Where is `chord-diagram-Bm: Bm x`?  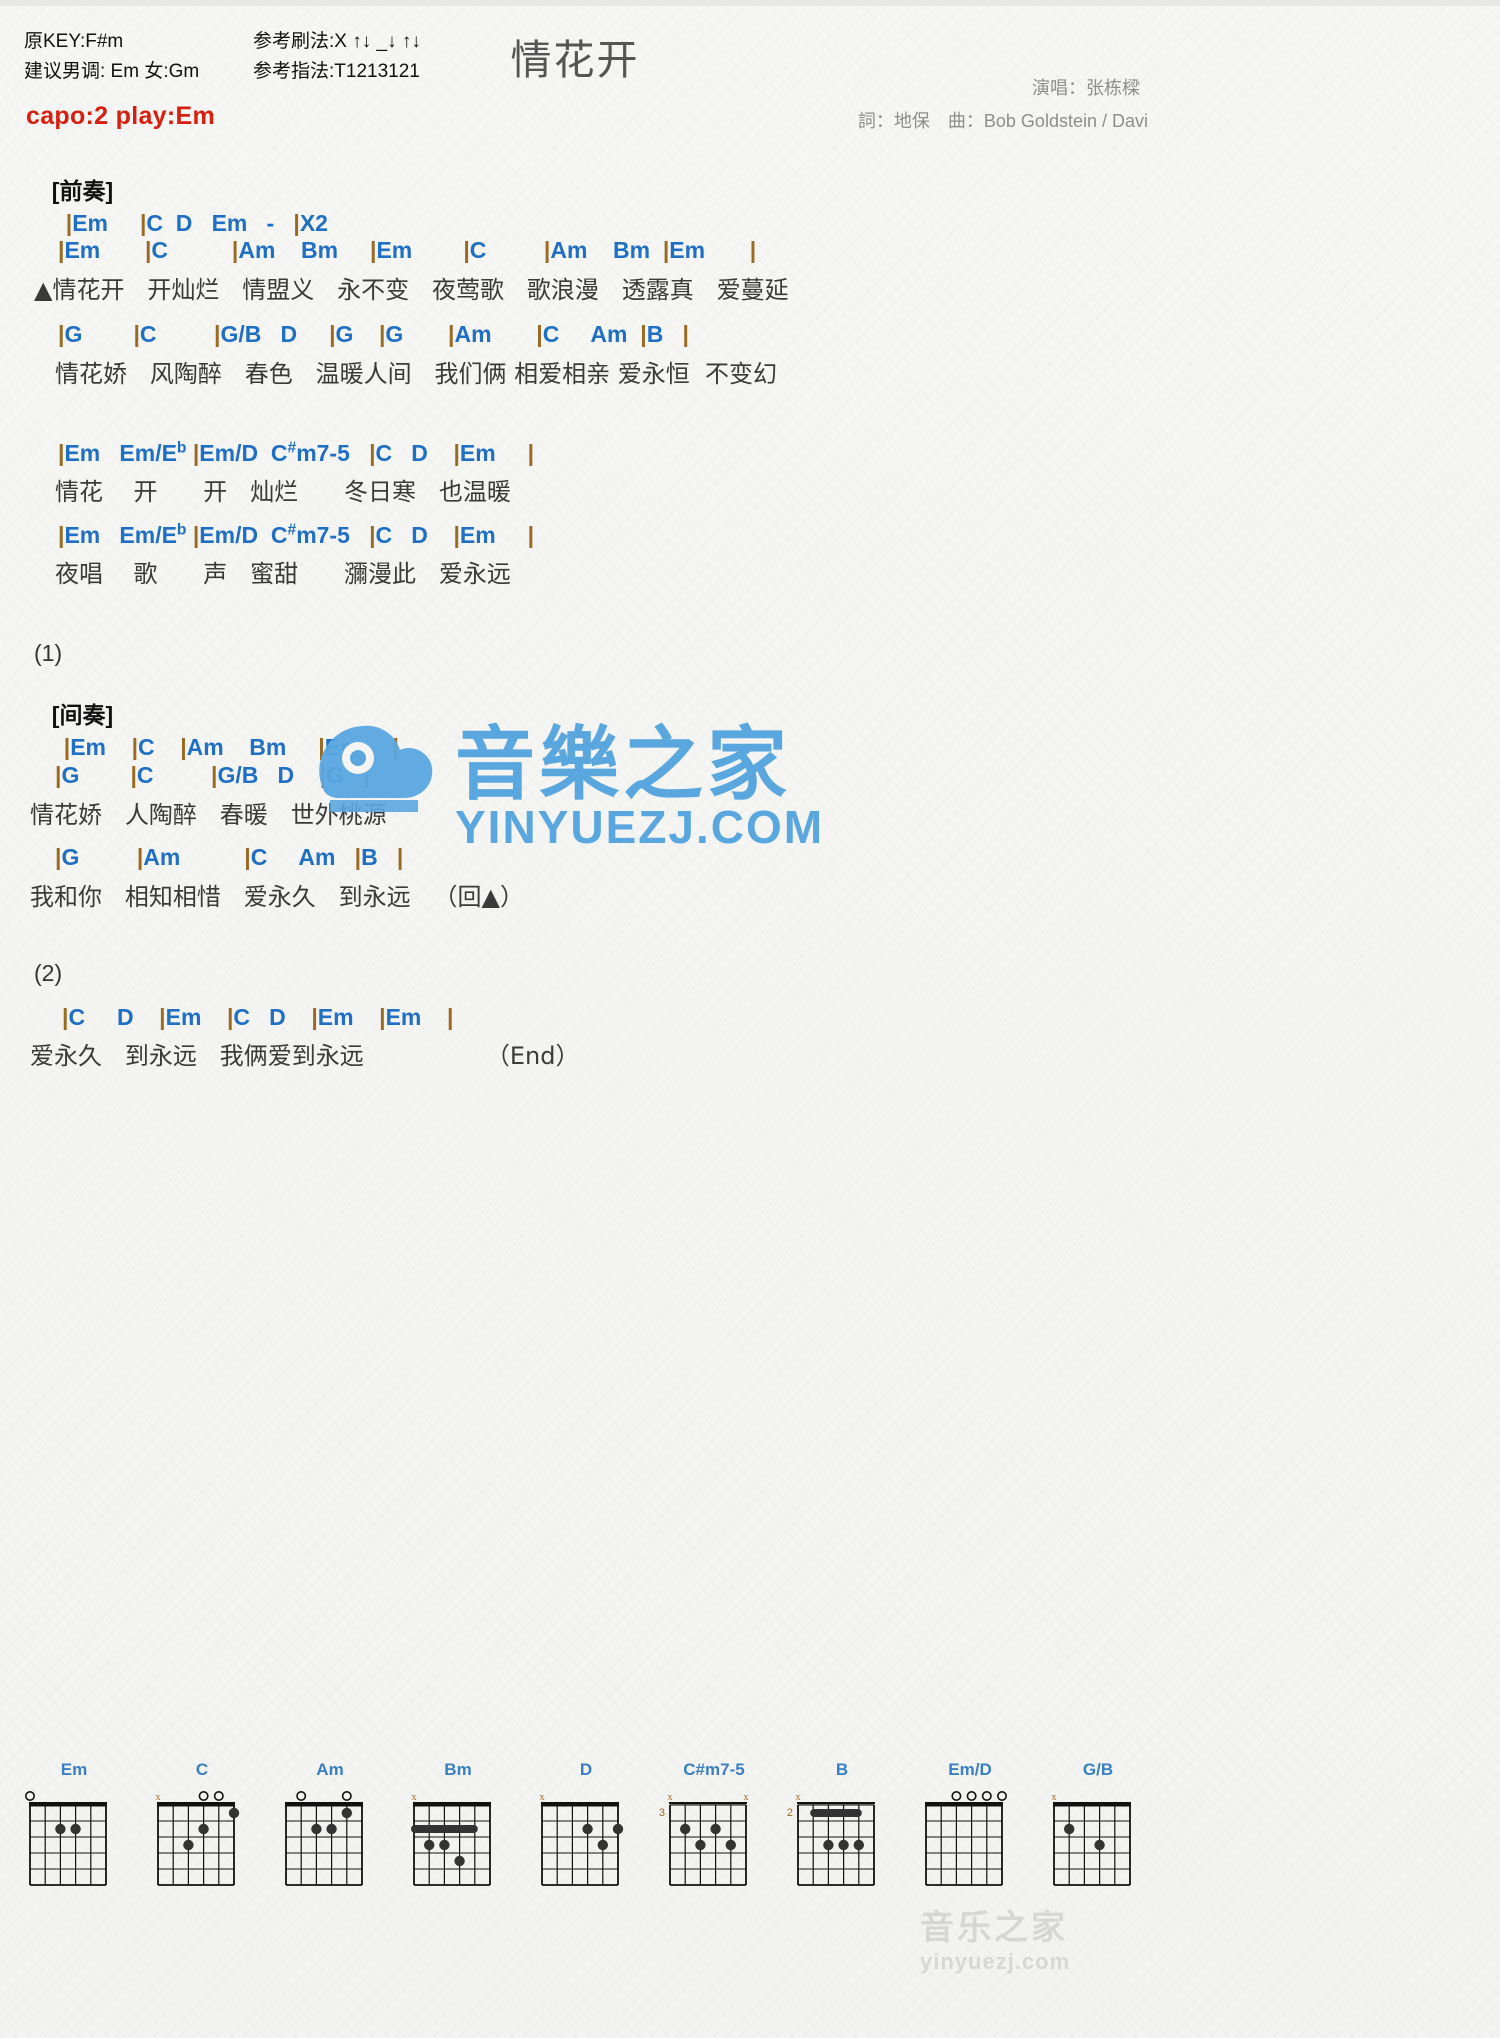 chord-diagram-Bm: Bm x is located at coordinates (458, 1829).